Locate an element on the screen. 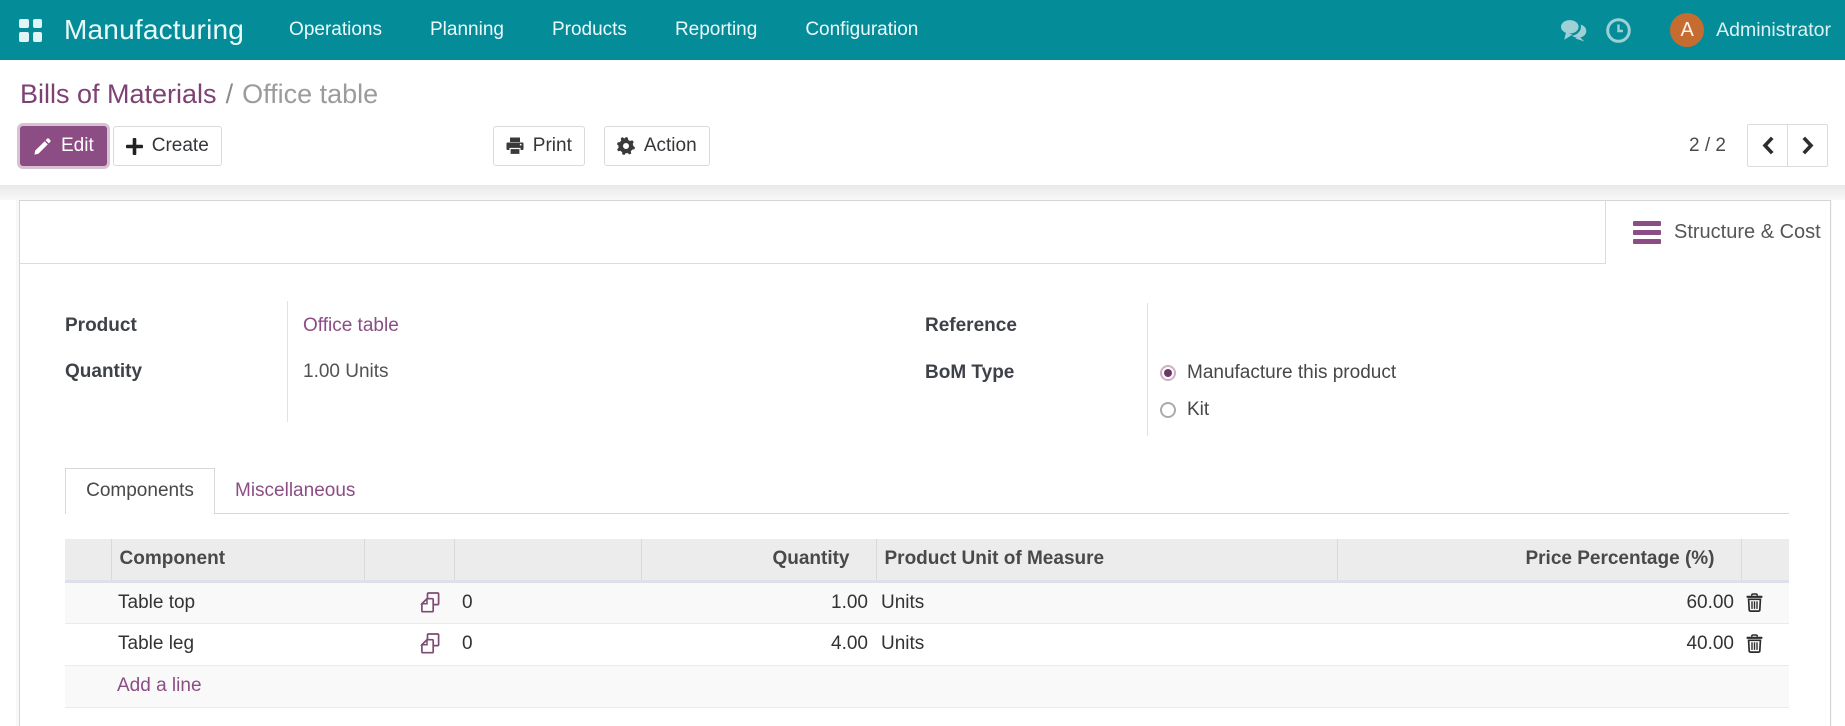 This screenshot has width=1845, height=726. print-button-label: Print is located at coordinates (552, 145).